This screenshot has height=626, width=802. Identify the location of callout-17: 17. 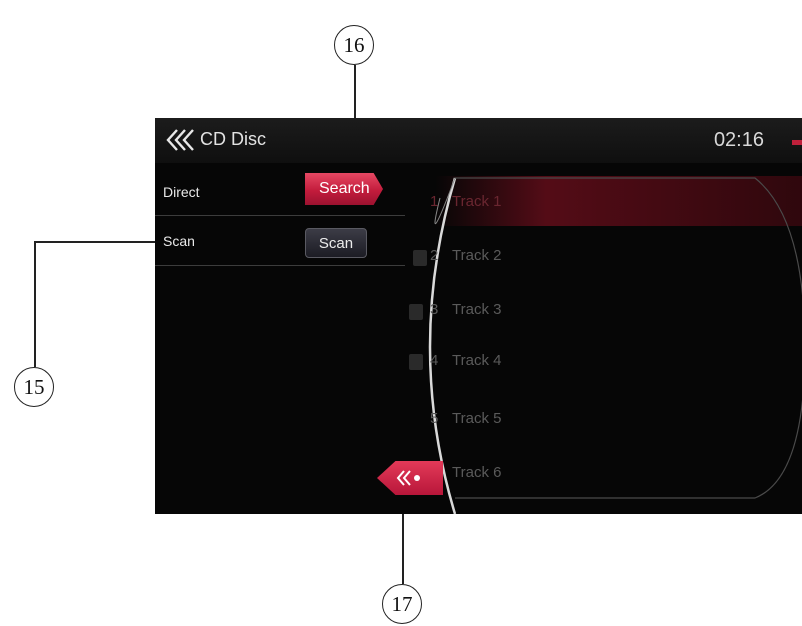
(402, 604).